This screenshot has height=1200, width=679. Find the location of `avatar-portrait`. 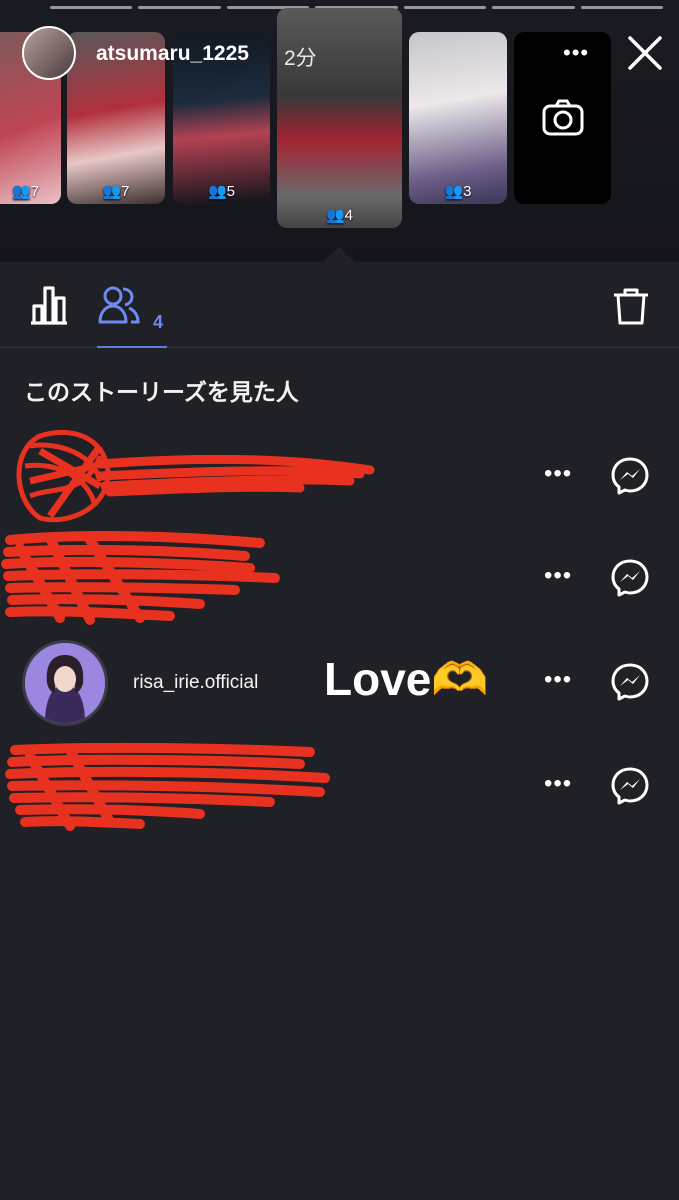

avatar-portrait is located at coordinates (65, 683).